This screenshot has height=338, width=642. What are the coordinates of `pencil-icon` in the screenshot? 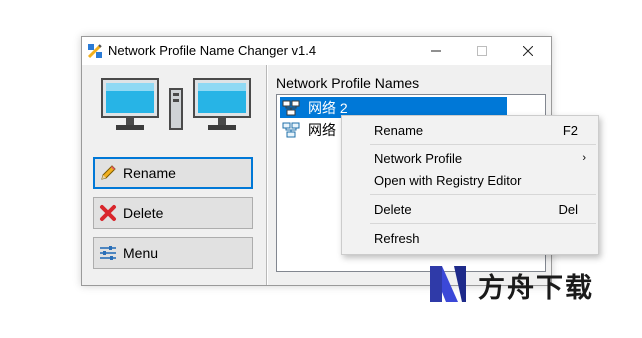 It's located at (108, 173).